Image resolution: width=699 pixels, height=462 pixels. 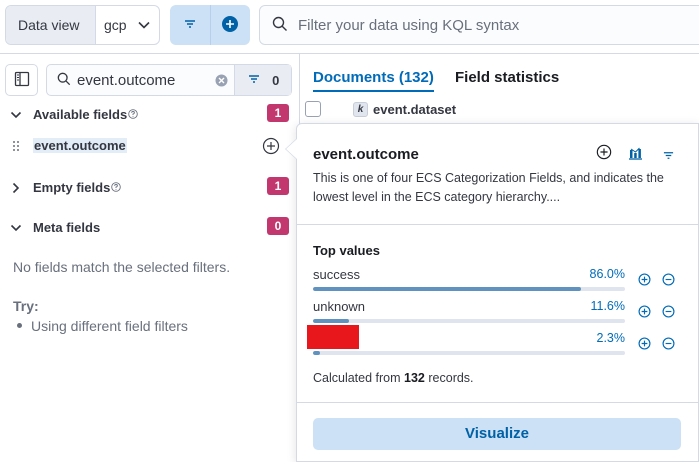 What do you see at coordinates (278, 186) in the screenshot?
I see `empty-fields-count: 1` at bounding box center [278, 186].